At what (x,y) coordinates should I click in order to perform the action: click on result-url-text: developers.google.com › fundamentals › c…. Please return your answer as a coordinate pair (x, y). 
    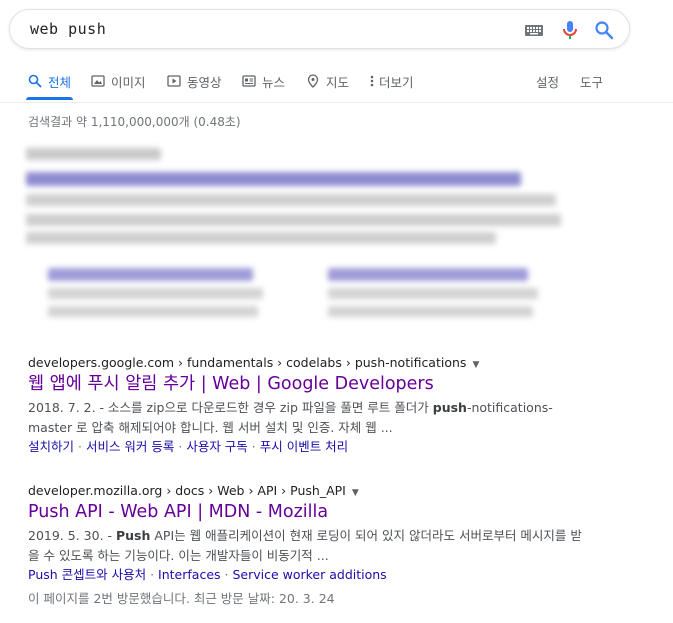
    Looking at the image, I should click on (247, 362).